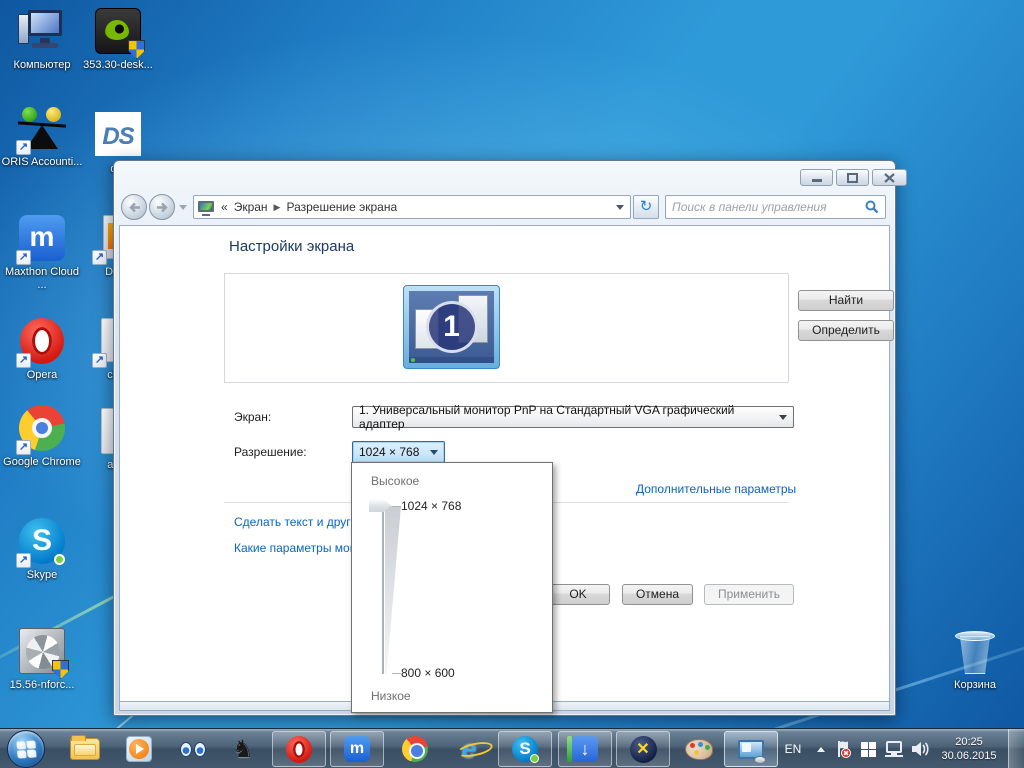  I want to click on back-button, so click(134, 207).